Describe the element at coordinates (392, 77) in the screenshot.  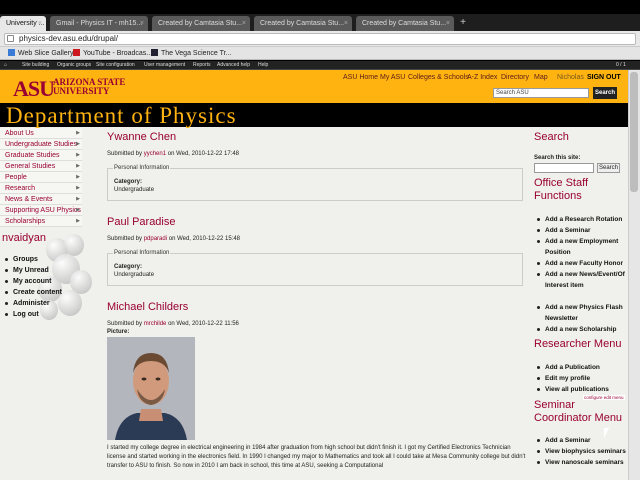
I see `nav-my-asu: My ASU` at that location.